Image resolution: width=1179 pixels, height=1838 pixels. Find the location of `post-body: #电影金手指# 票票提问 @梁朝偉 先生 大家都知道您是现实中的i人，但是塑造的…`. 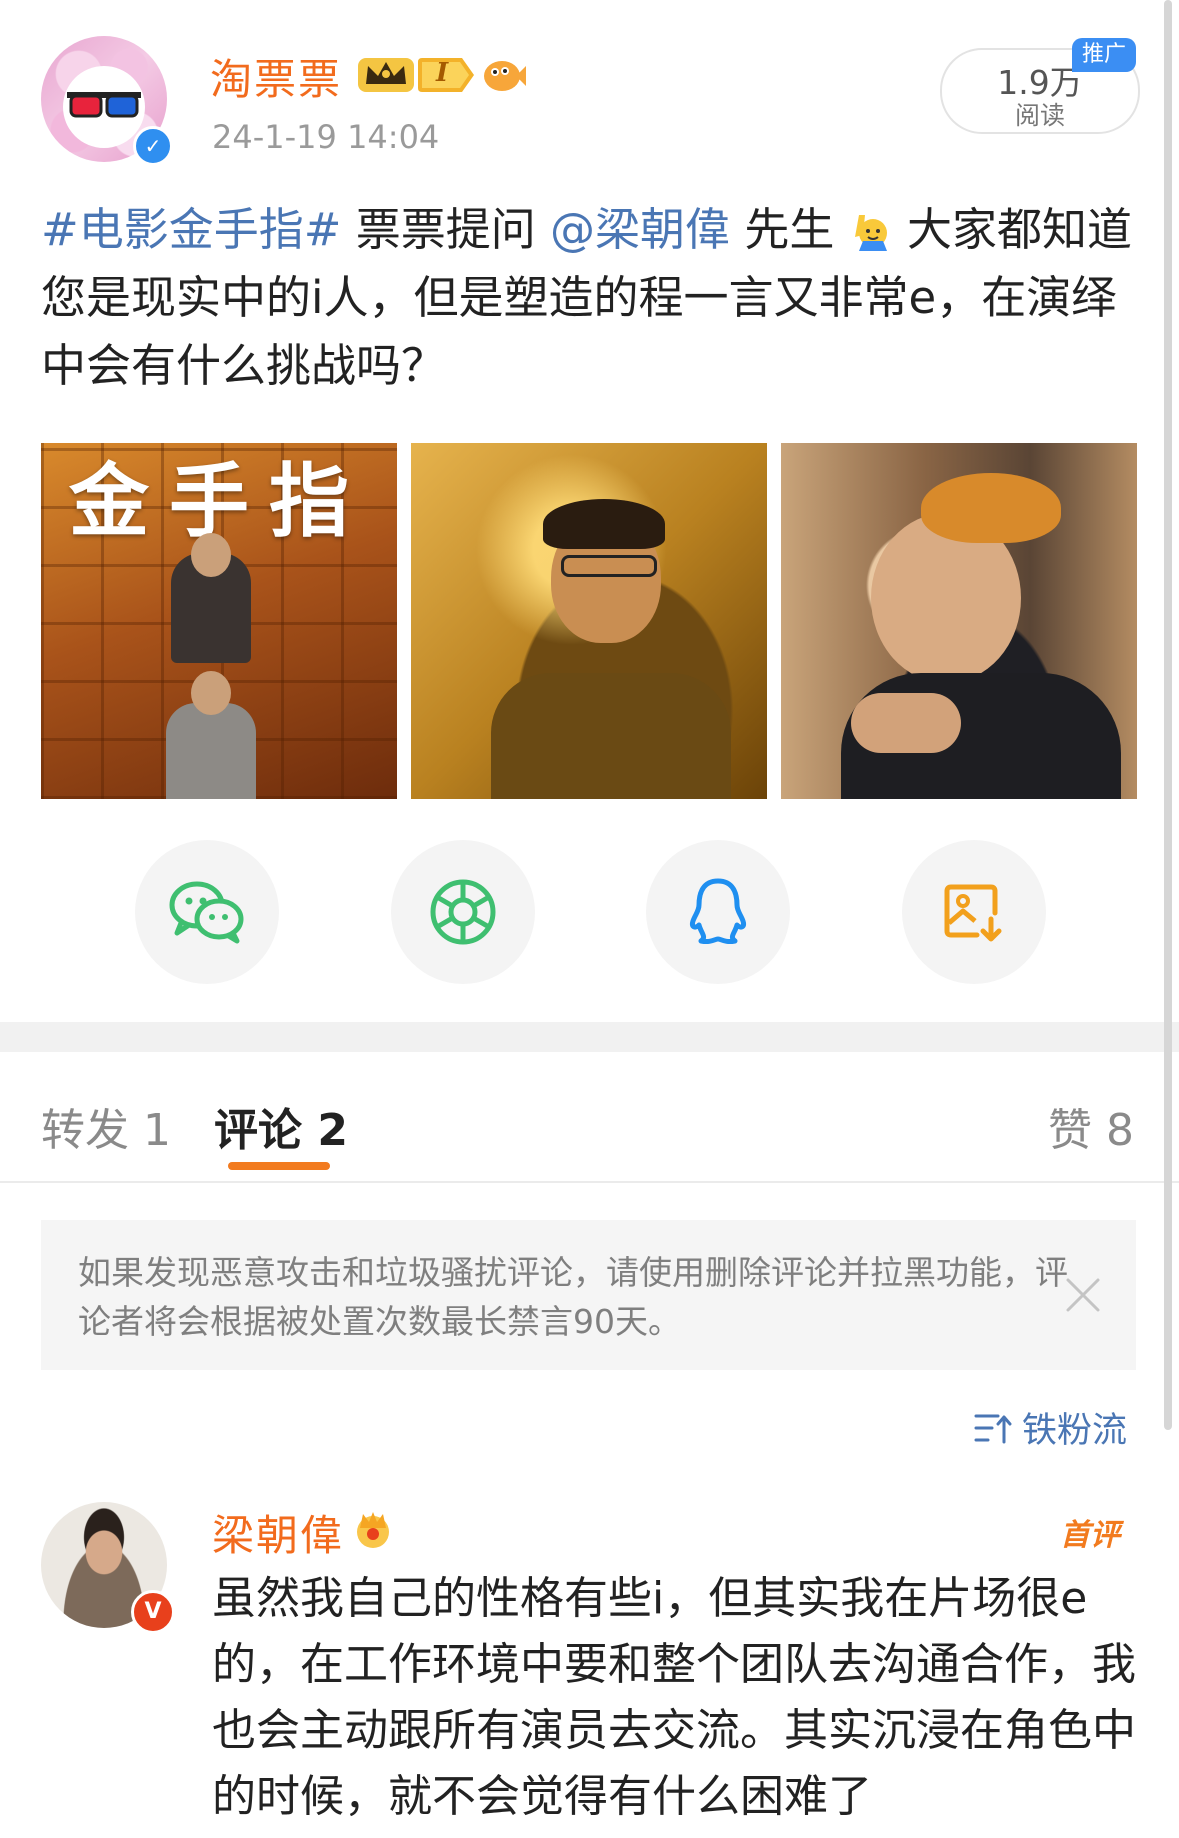

post-body: #电影金手指# 票票提问 @梁朝偉 先生 大家都知道您是现实中的i人，但是塑造的… is located at coordinates (591, 298).